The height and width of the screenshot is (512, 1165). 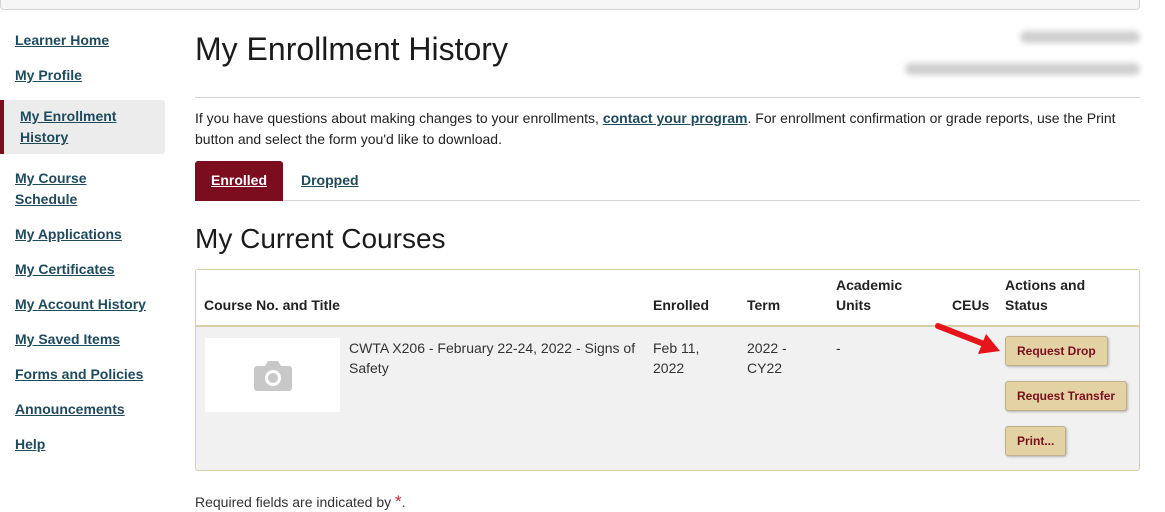 I want to click on sidebar-item-help: Help, so click(x=82, y=444).